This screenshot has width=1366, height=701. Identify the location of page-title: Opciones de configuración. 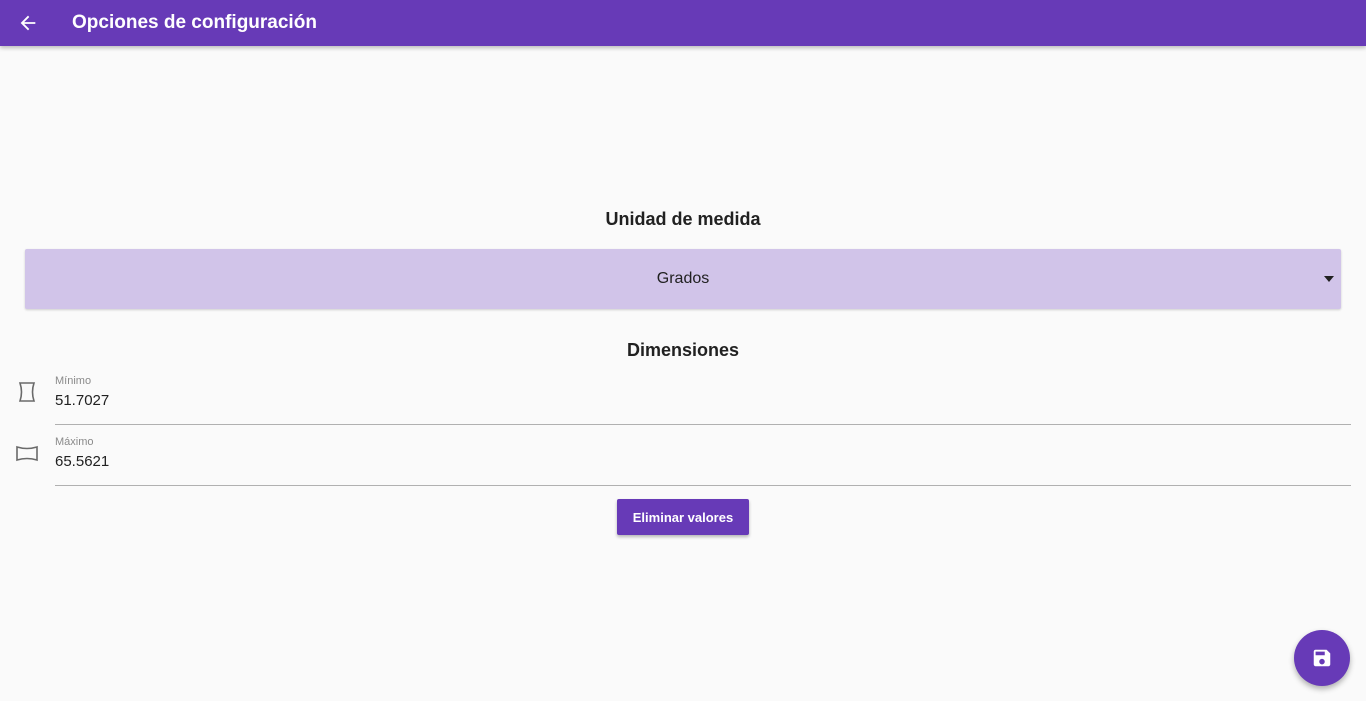
(194, 22).